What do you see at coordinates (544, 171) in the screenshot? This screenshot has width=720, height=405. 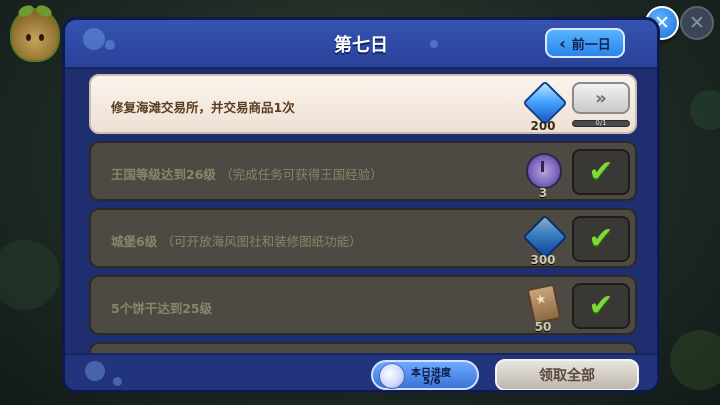 I see `clock-time-jumper-icon` at bounding box center [544, 171].